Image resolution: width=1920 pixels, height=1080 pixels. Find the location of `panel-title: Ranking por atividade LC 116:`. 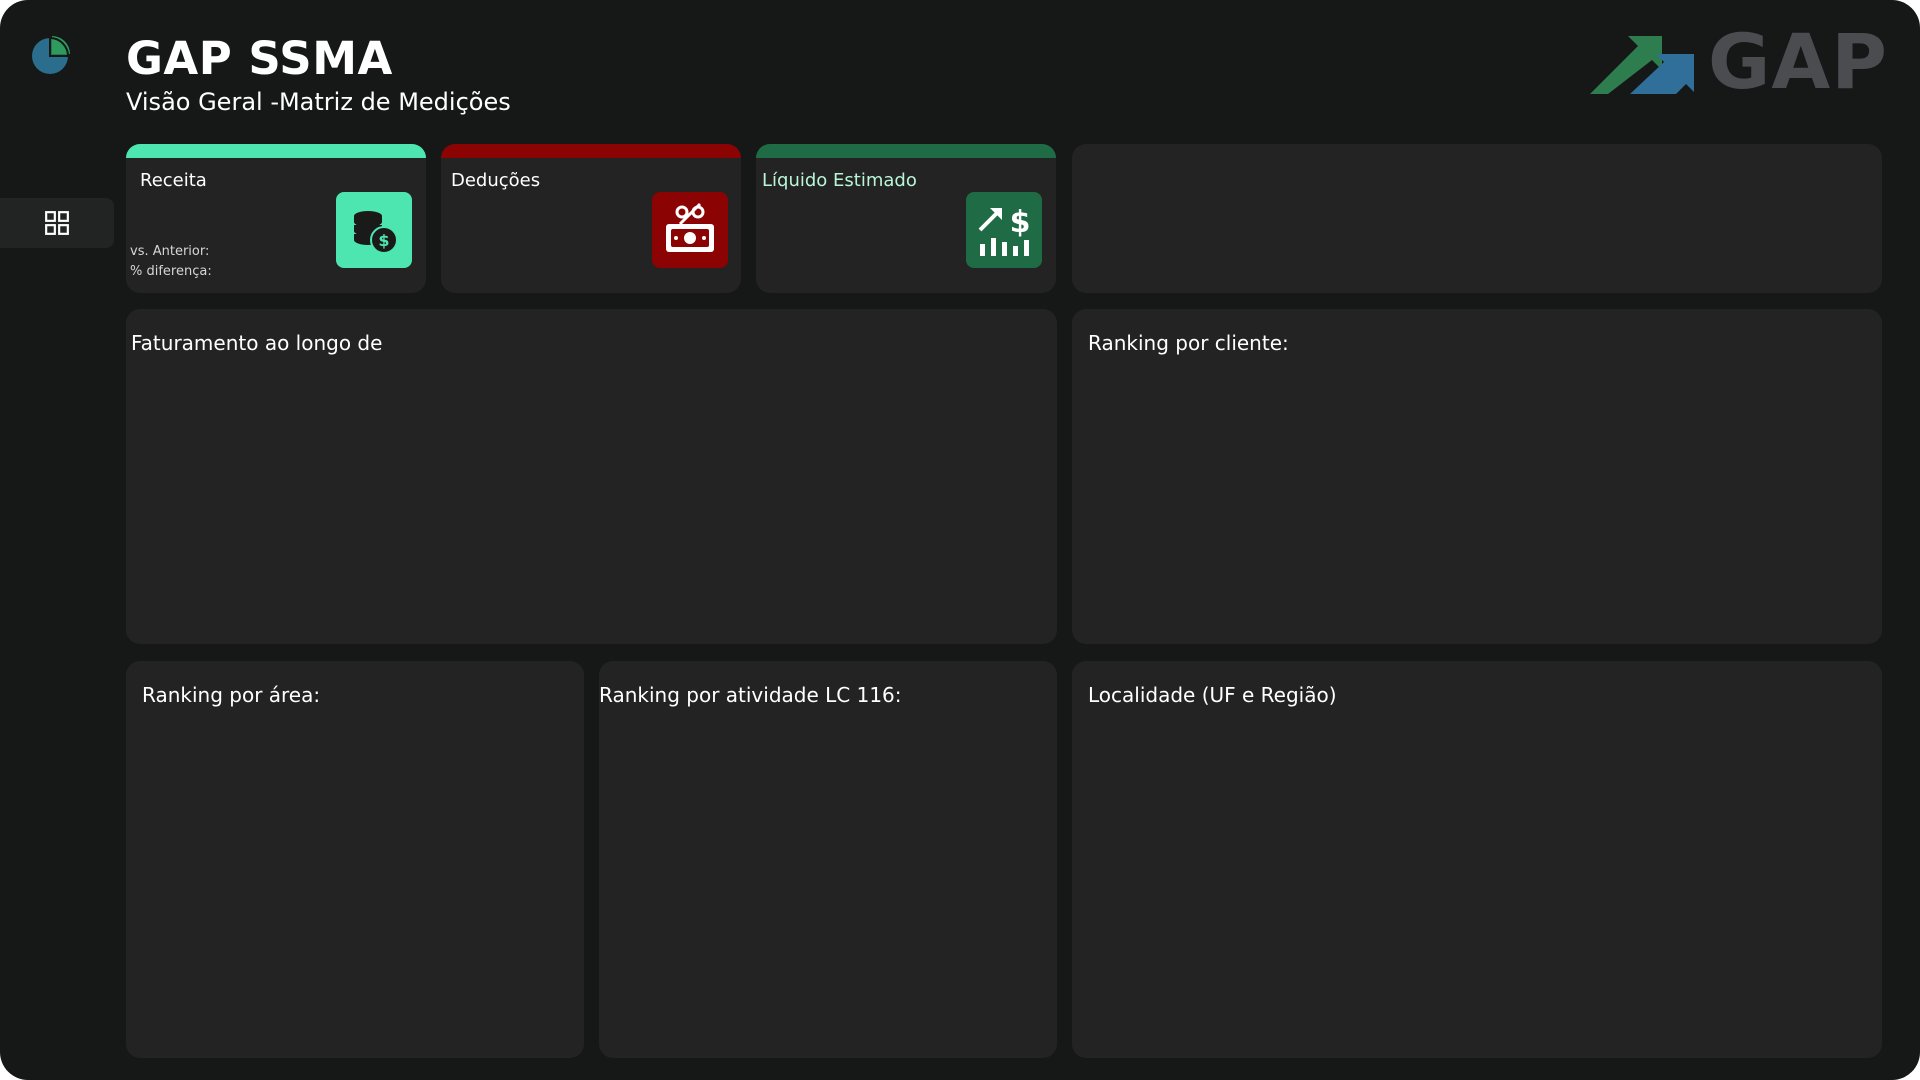

panel-title: Ranking por atividade LC 116: is located at coordinates (750, 695).